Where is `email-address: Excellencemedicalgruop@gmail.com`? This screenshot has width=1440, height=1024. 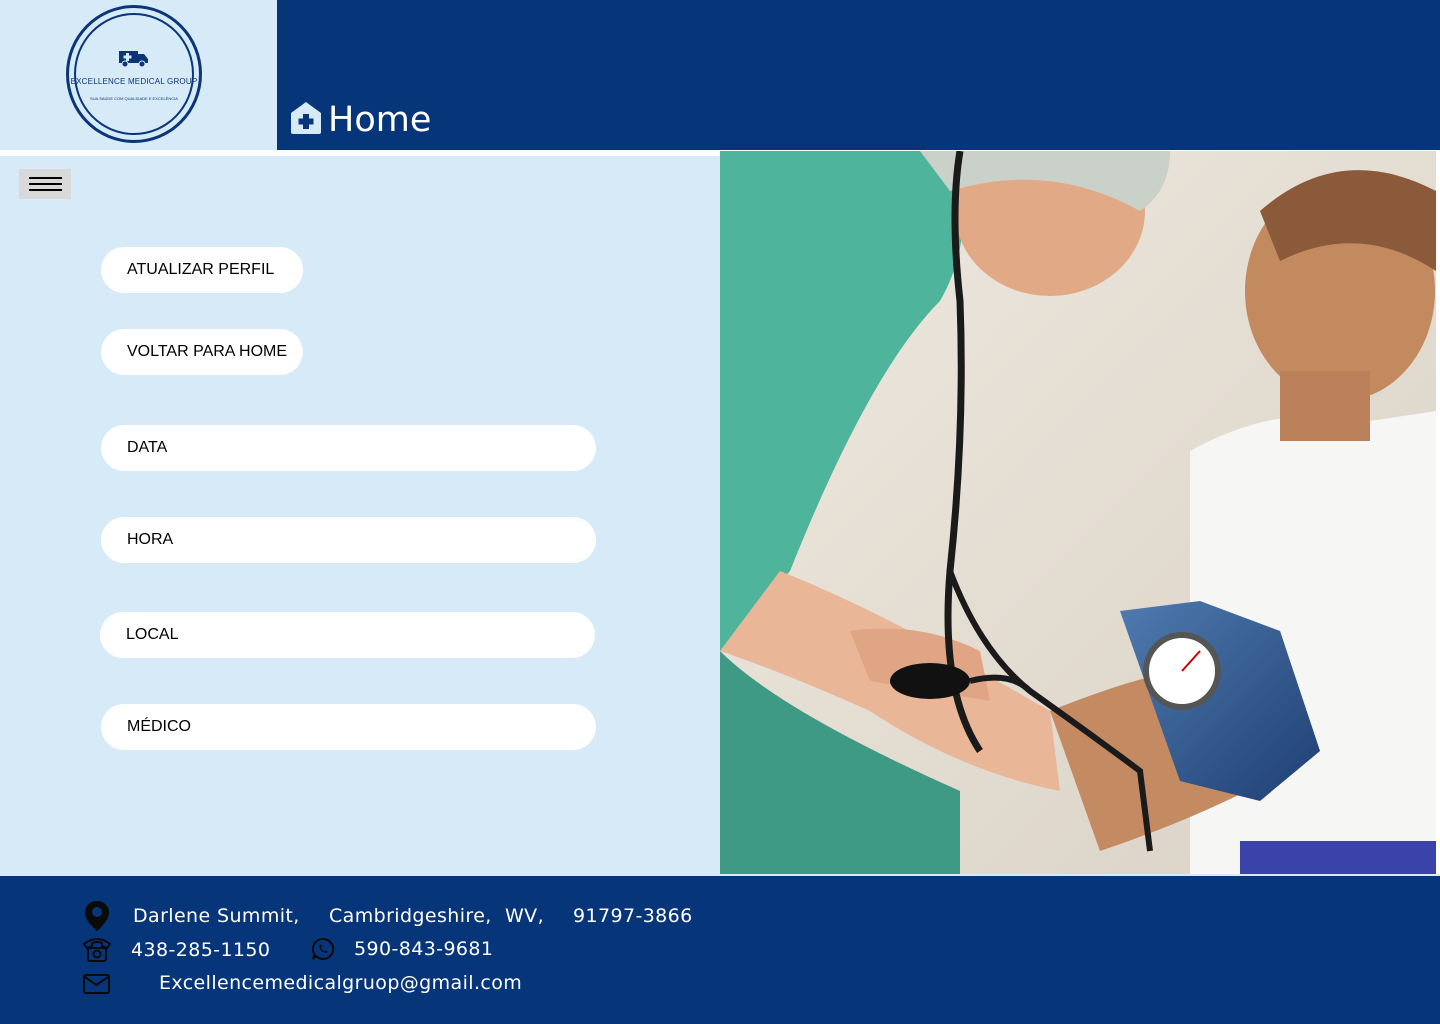
email-address: Excellencemedicalgruop@gmail.com is located at coordinates (340, 983).